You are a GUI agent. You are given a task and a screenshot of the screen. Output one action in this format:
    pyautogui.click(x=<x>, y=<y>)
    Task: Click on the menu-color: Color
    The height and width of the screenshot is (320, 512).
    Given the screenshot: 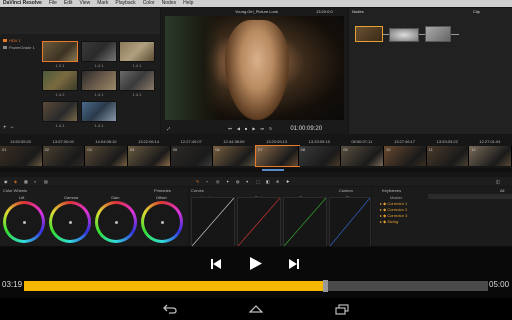 What is the action you would take?
    pyautogui.click(x=149, y=3)
    